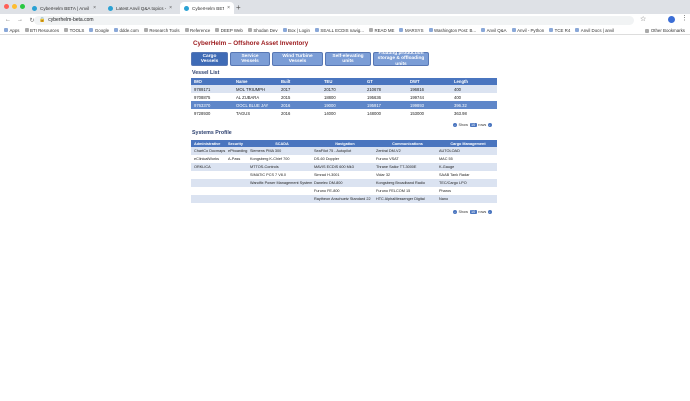 The image size is (690, 401). What do you see at coordinates (282, 144) in the screenshot?
I see `column-header: SCADA` at bounding box center [282, 144].